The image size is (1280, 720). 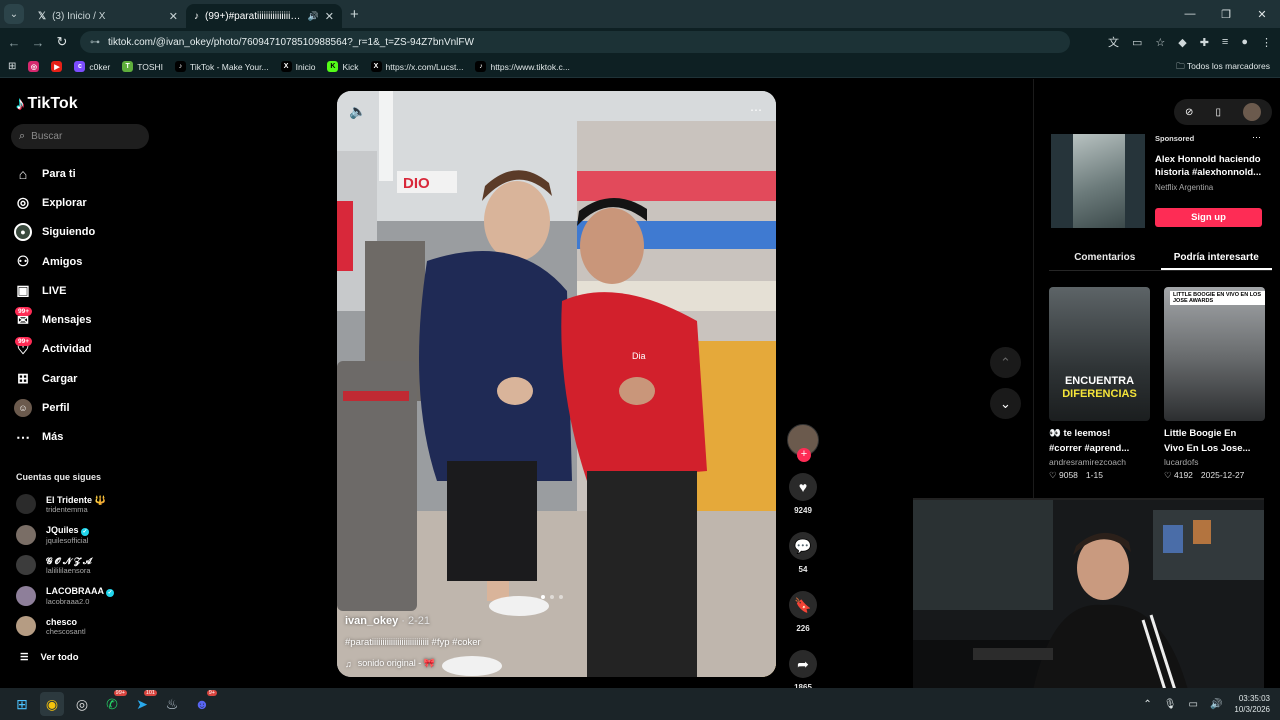 I want to click on my-avatar, so click(x=1251, y=112).